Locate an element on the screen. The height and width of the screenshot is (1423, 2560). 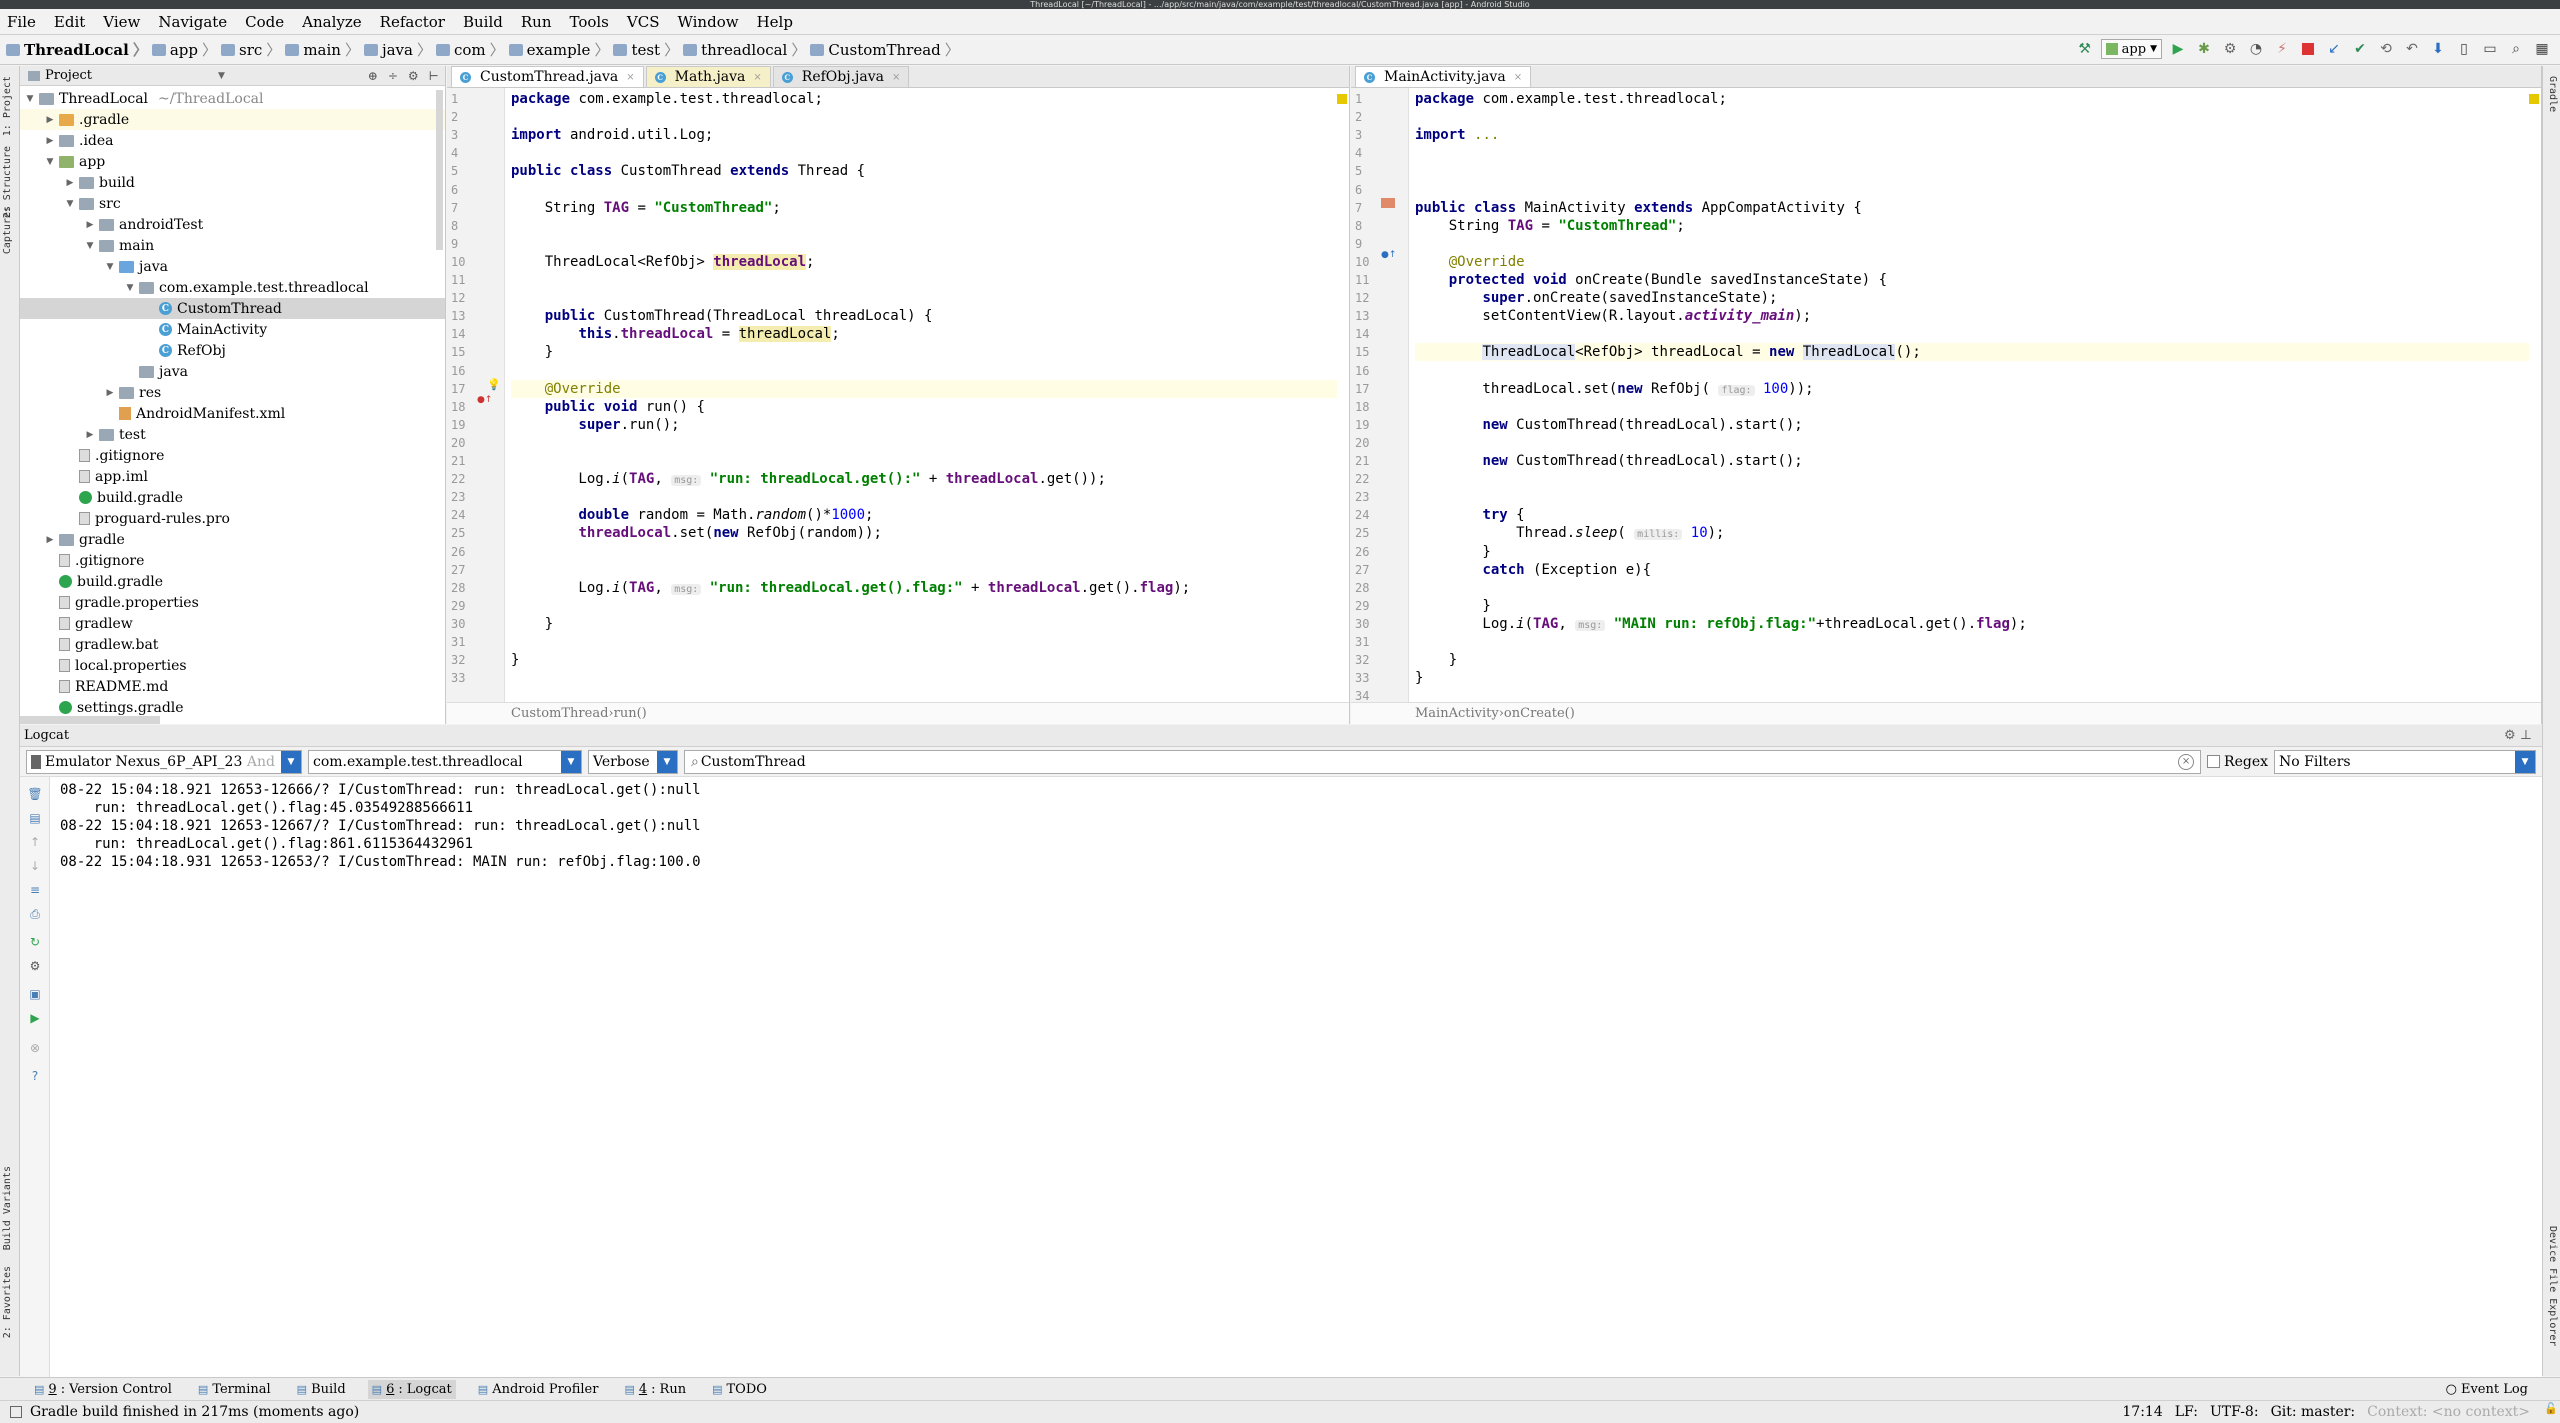
tree-node: ▼ com.example.test.threadlocal is located at coordinates (232, 287).